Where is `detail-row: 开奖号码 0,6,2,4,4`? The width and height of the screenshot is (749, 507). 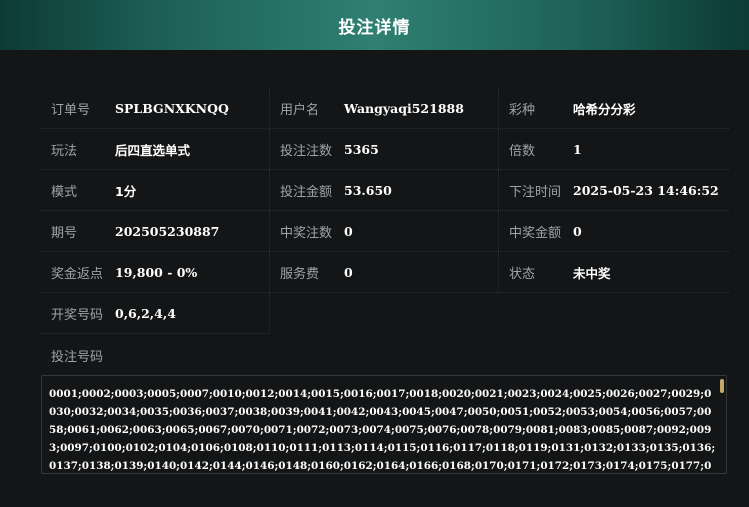 detail-row: 开奖号码 0,6,2,4,4 is located at coordinates (385, 313).